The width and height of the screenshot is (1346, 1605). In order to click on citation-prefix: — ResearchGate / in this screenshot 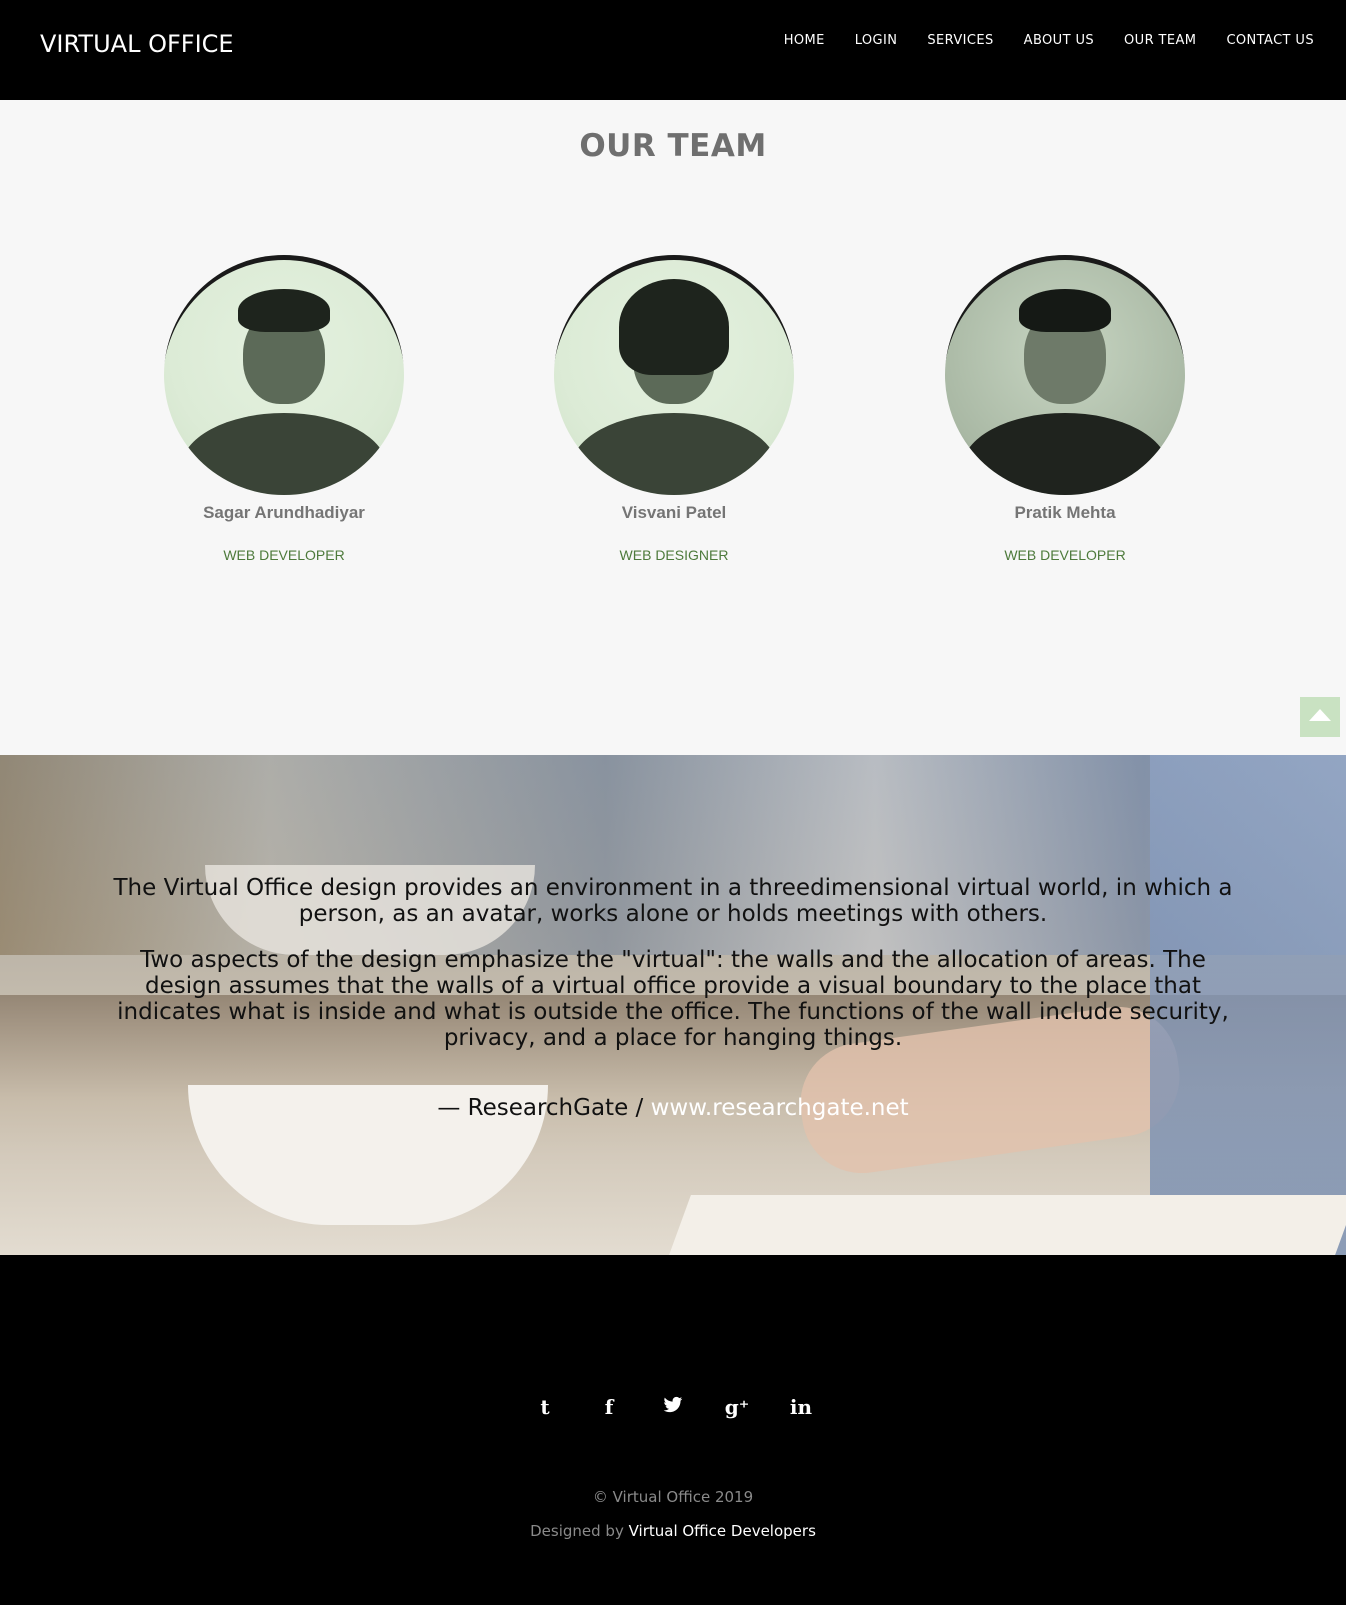, I will do `click(544, 1108)`.